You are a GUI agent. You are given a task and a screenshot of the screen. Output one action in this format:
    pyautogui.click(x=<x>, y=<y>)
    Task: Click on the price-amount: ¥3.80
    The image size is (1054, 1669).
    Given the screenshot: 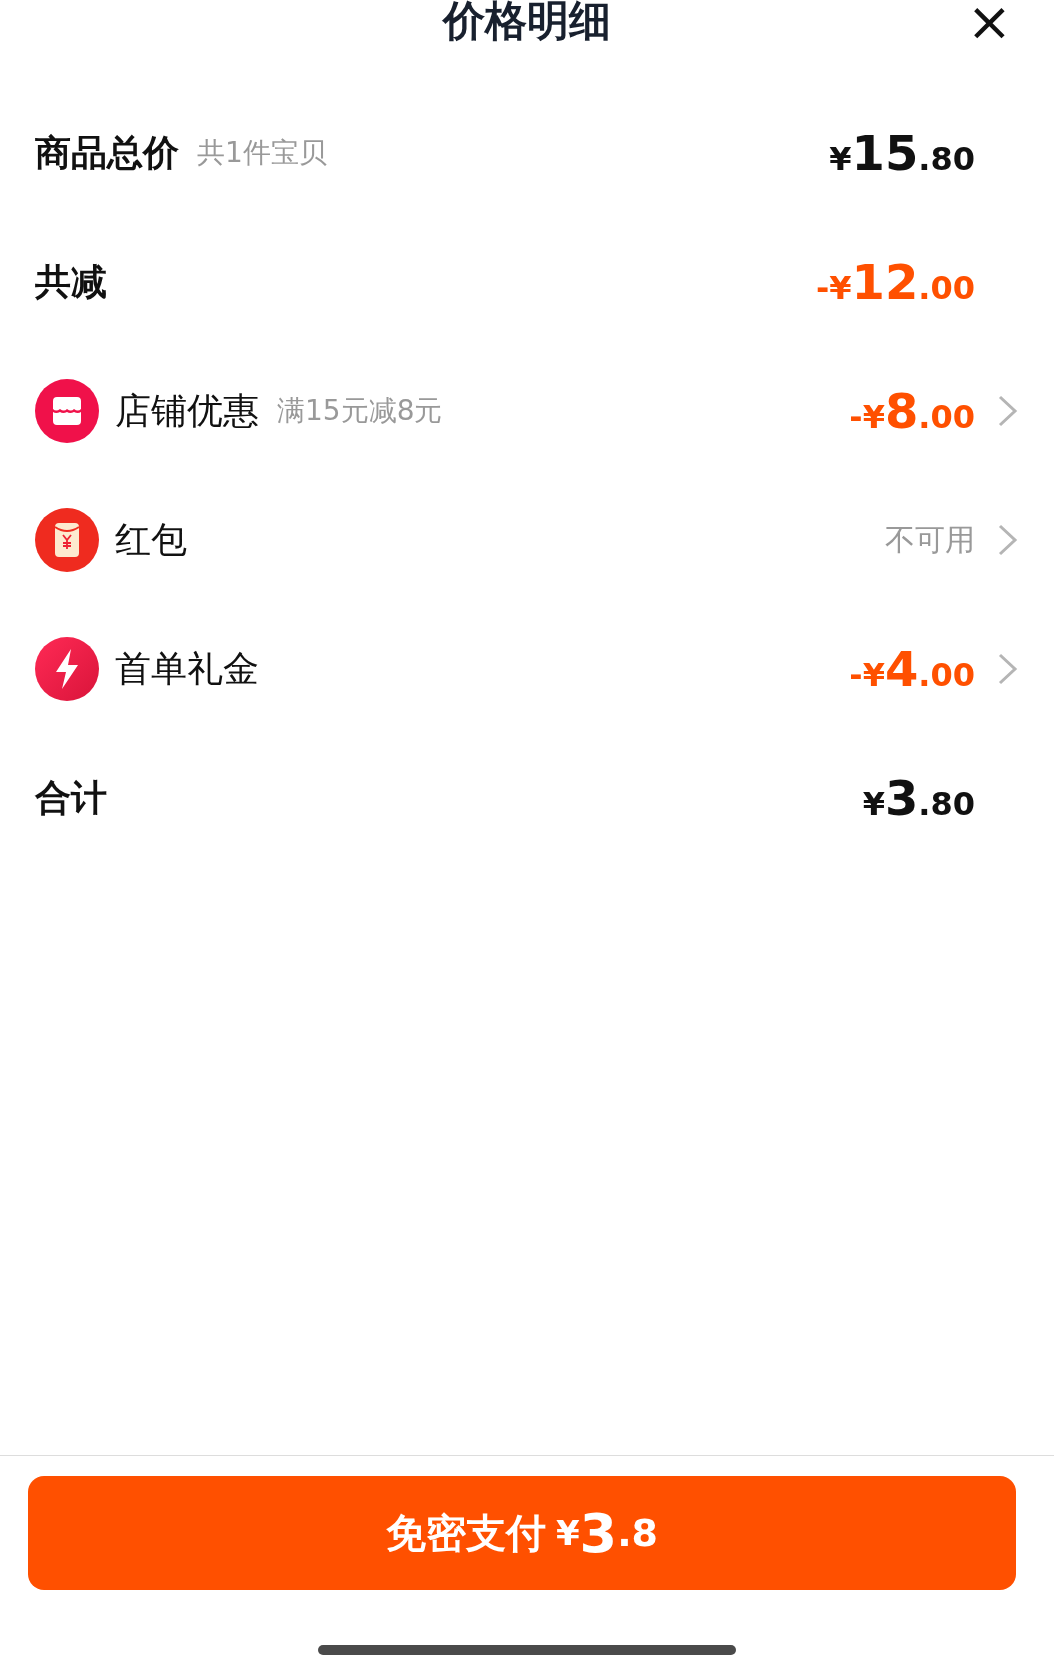 What is the action you would take?
    pyautogui.click(x=918, y=798)
    